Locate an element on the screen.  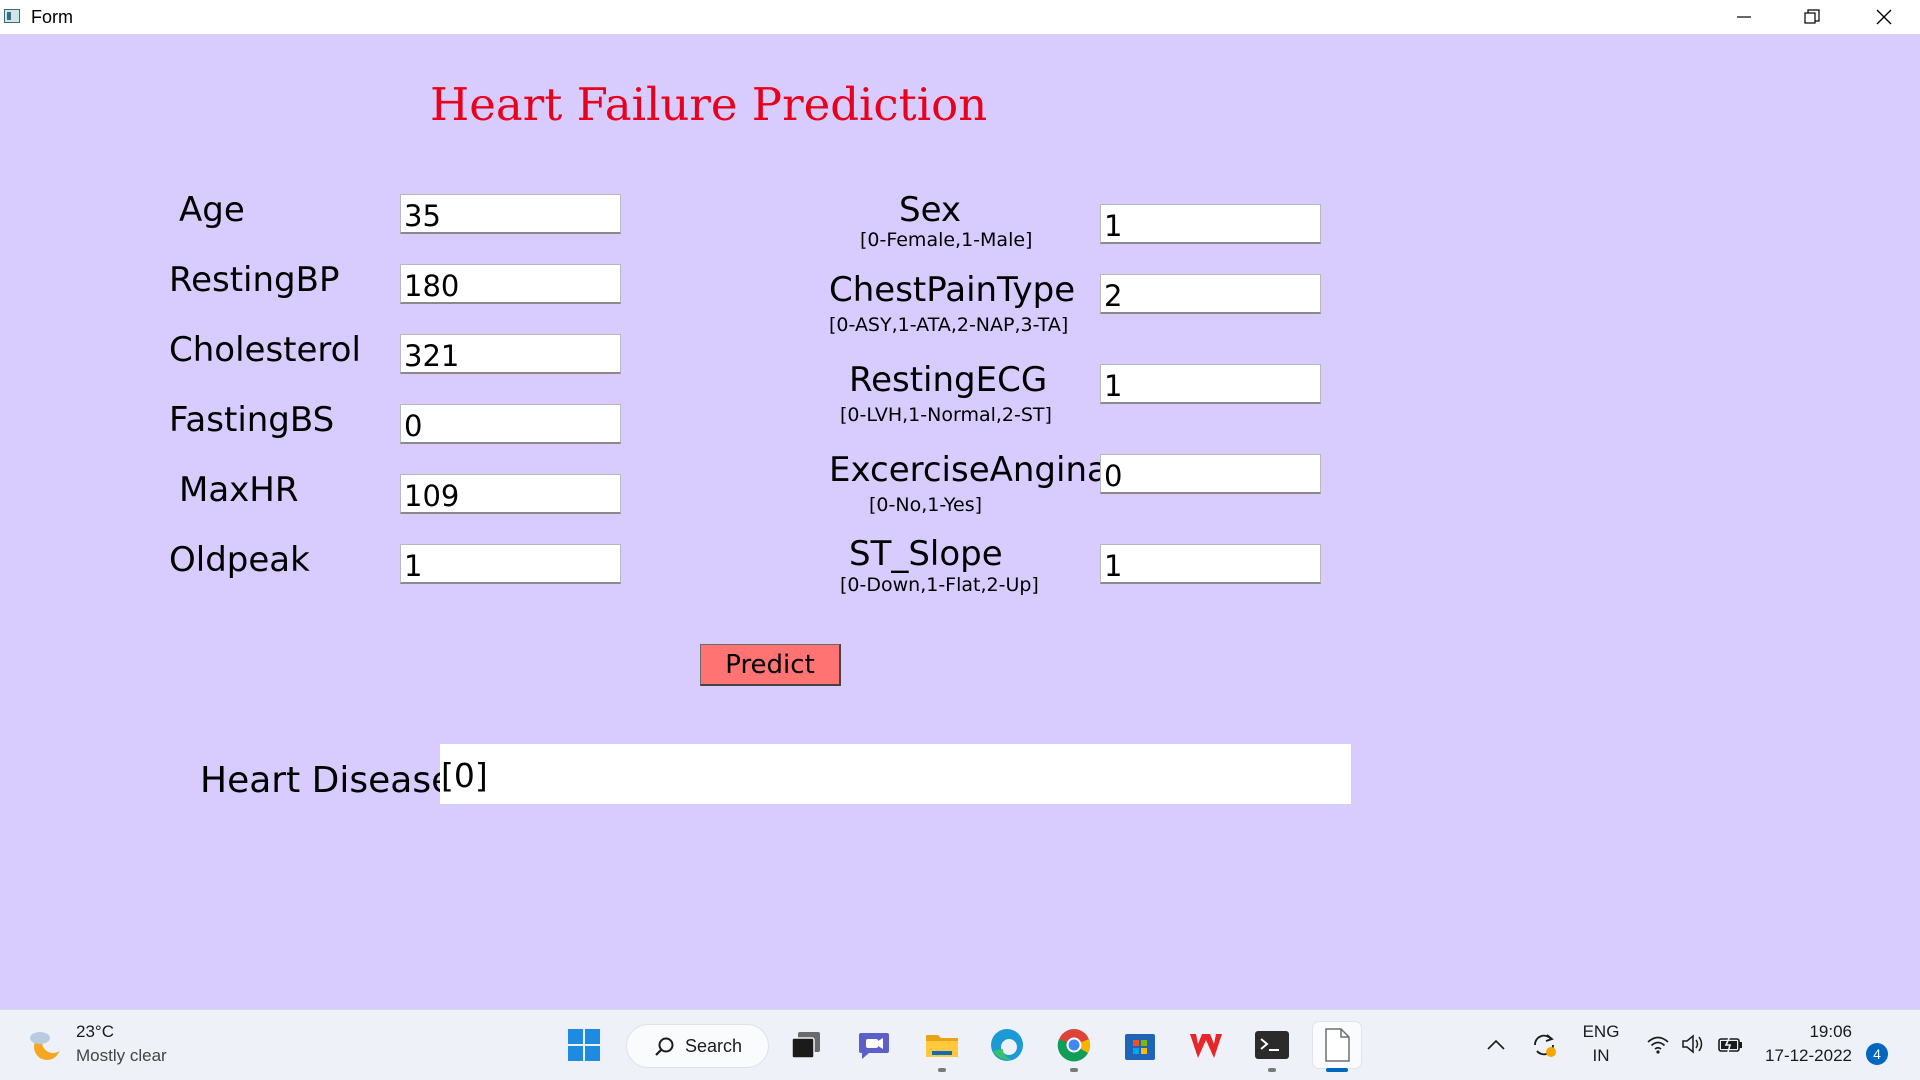
close-icon is located at coordinates (1884, 17).